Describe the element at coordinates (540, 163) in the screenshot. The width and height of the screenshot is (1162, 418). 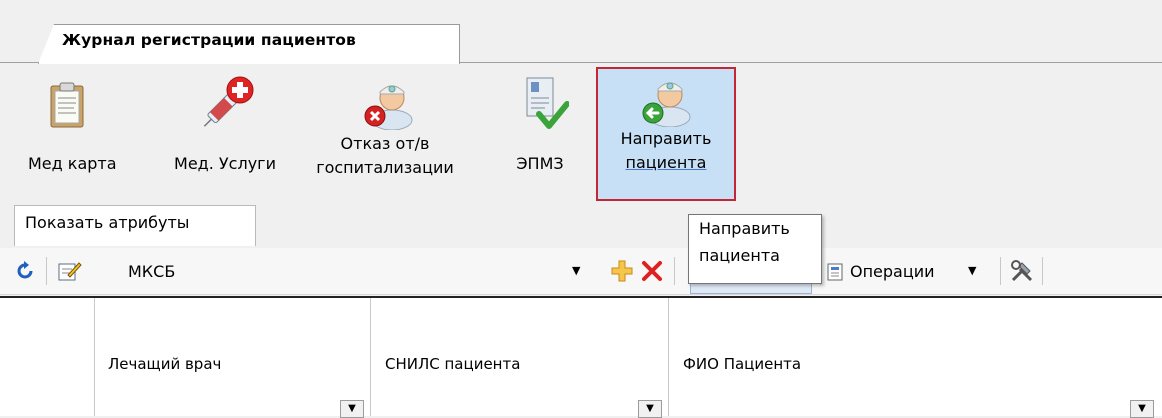
I see `epmz-label: ЭПМЗ` at that location.